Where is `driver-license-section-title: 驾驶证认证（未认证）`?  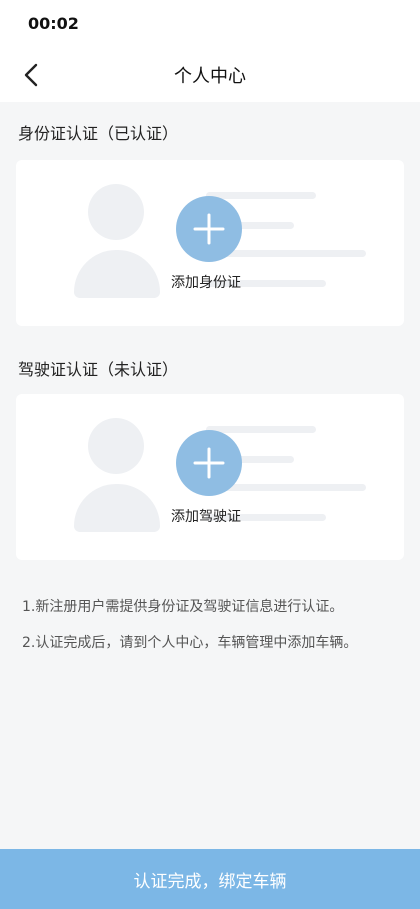 driver-license-section-title: 驾驶证认证（未认证） is located at coordinates (98, 369).